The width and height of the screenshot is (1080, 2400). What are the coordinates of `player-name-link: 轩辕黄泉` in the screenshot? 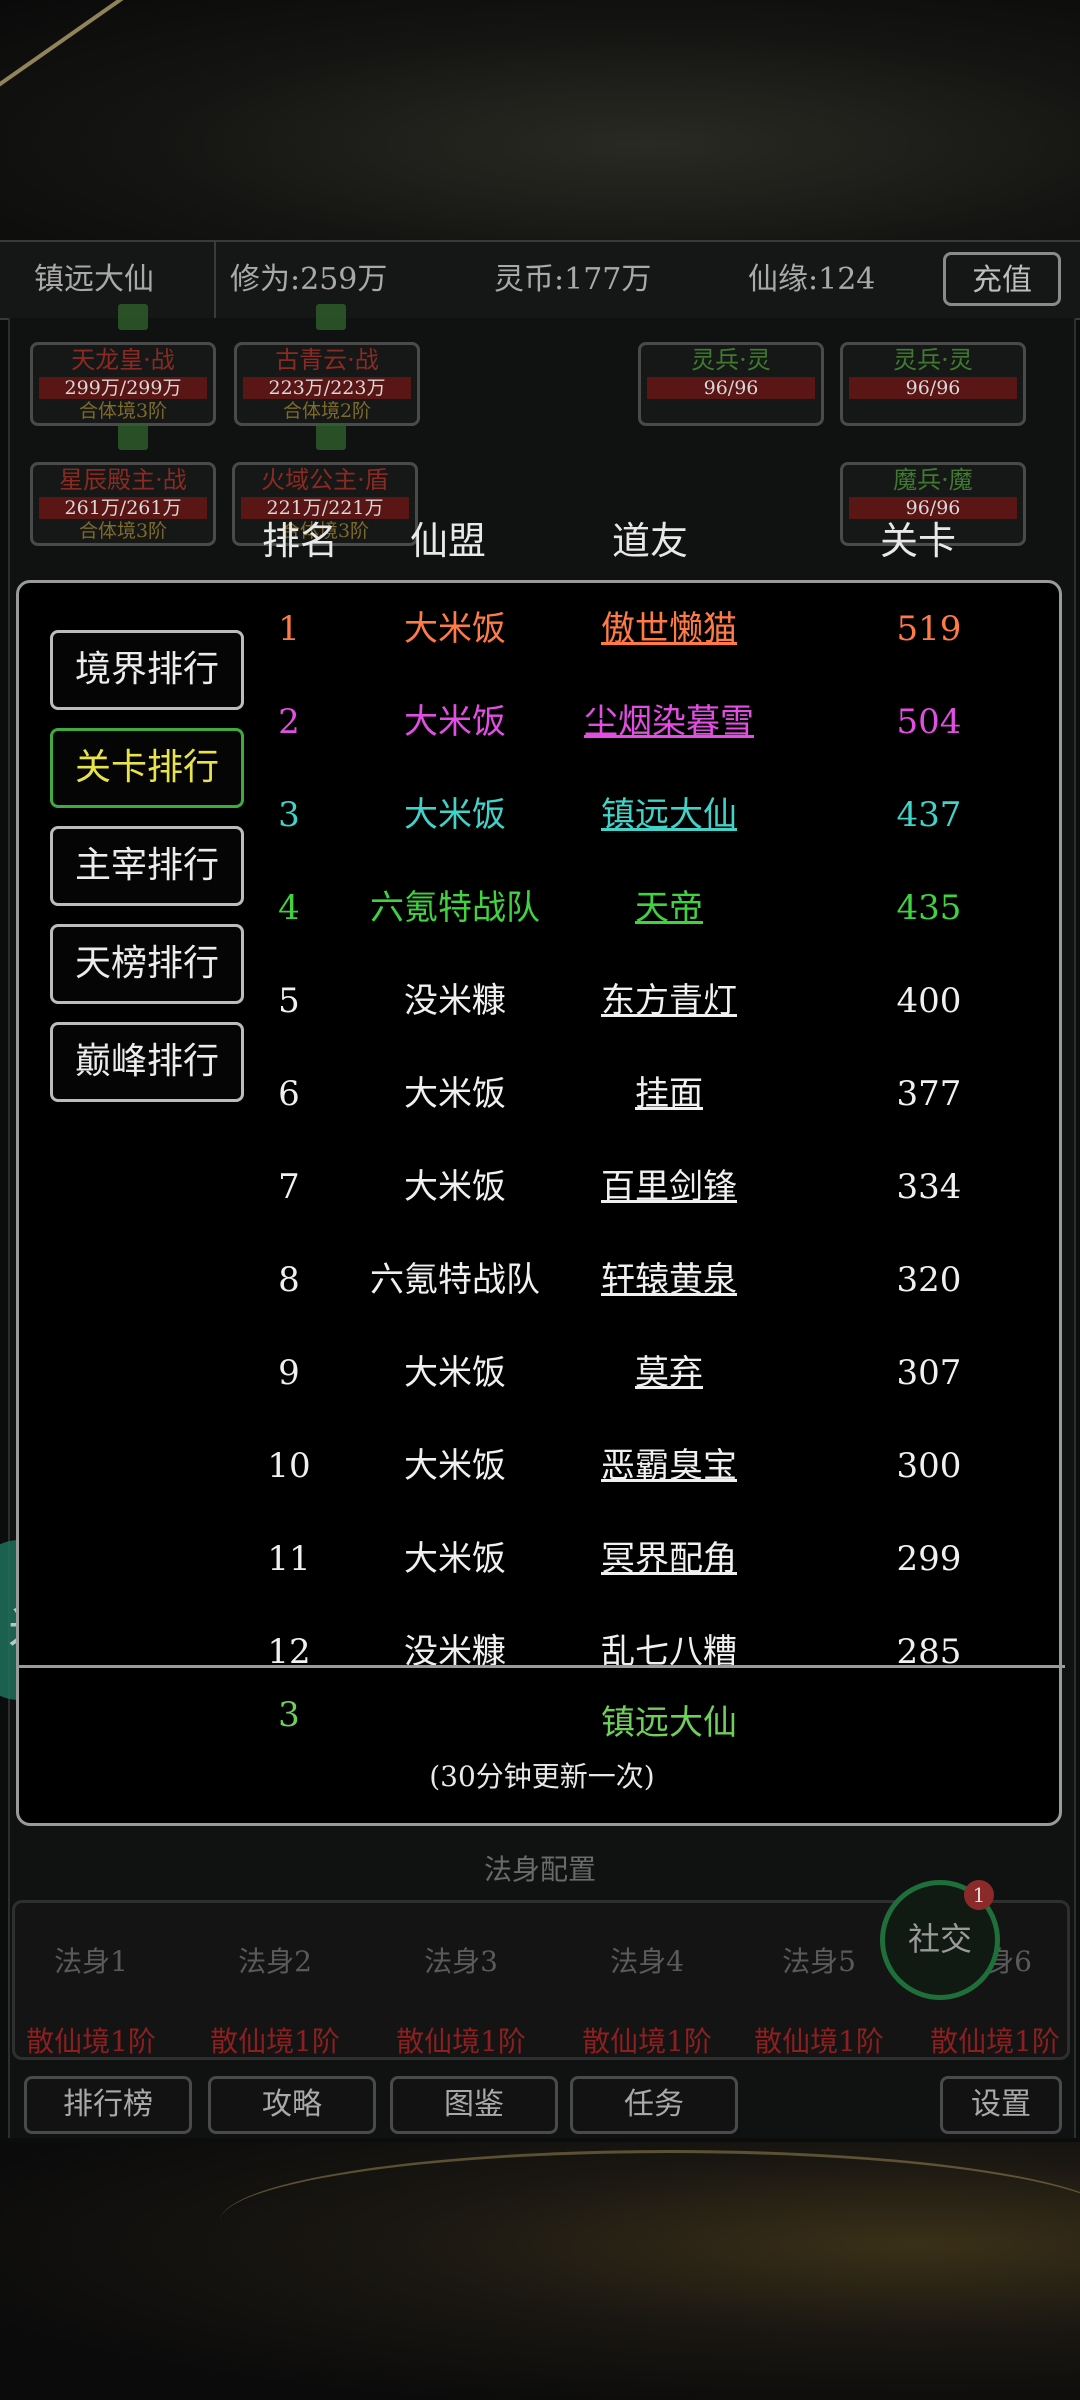 It's located at (669, 1280).